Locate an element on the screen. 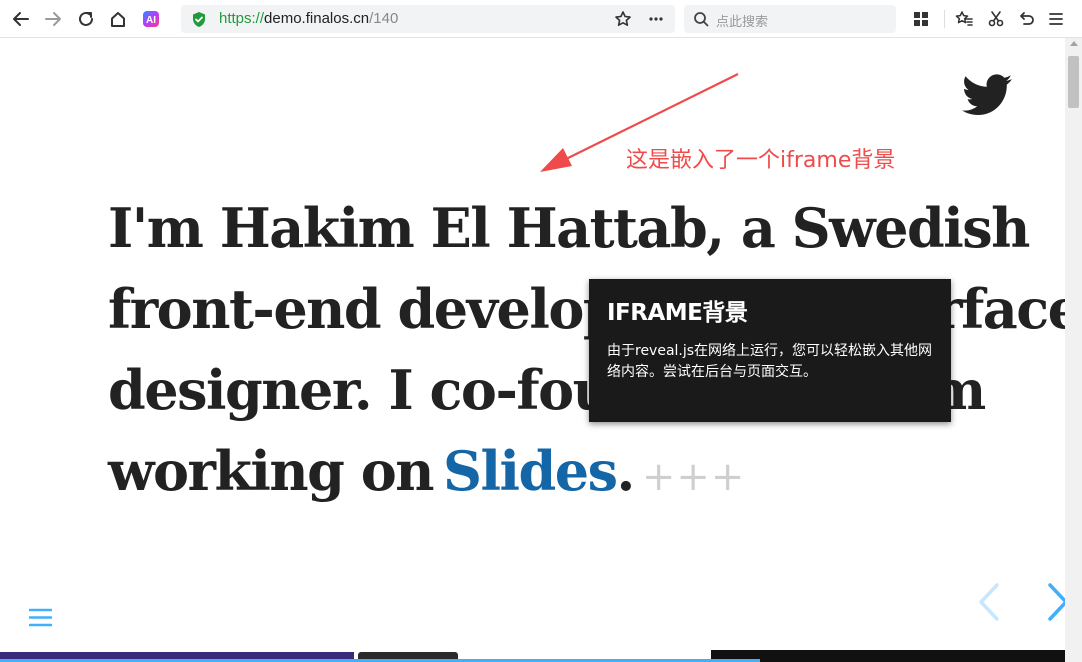  forward-icon is located at coordinates (53, 19).